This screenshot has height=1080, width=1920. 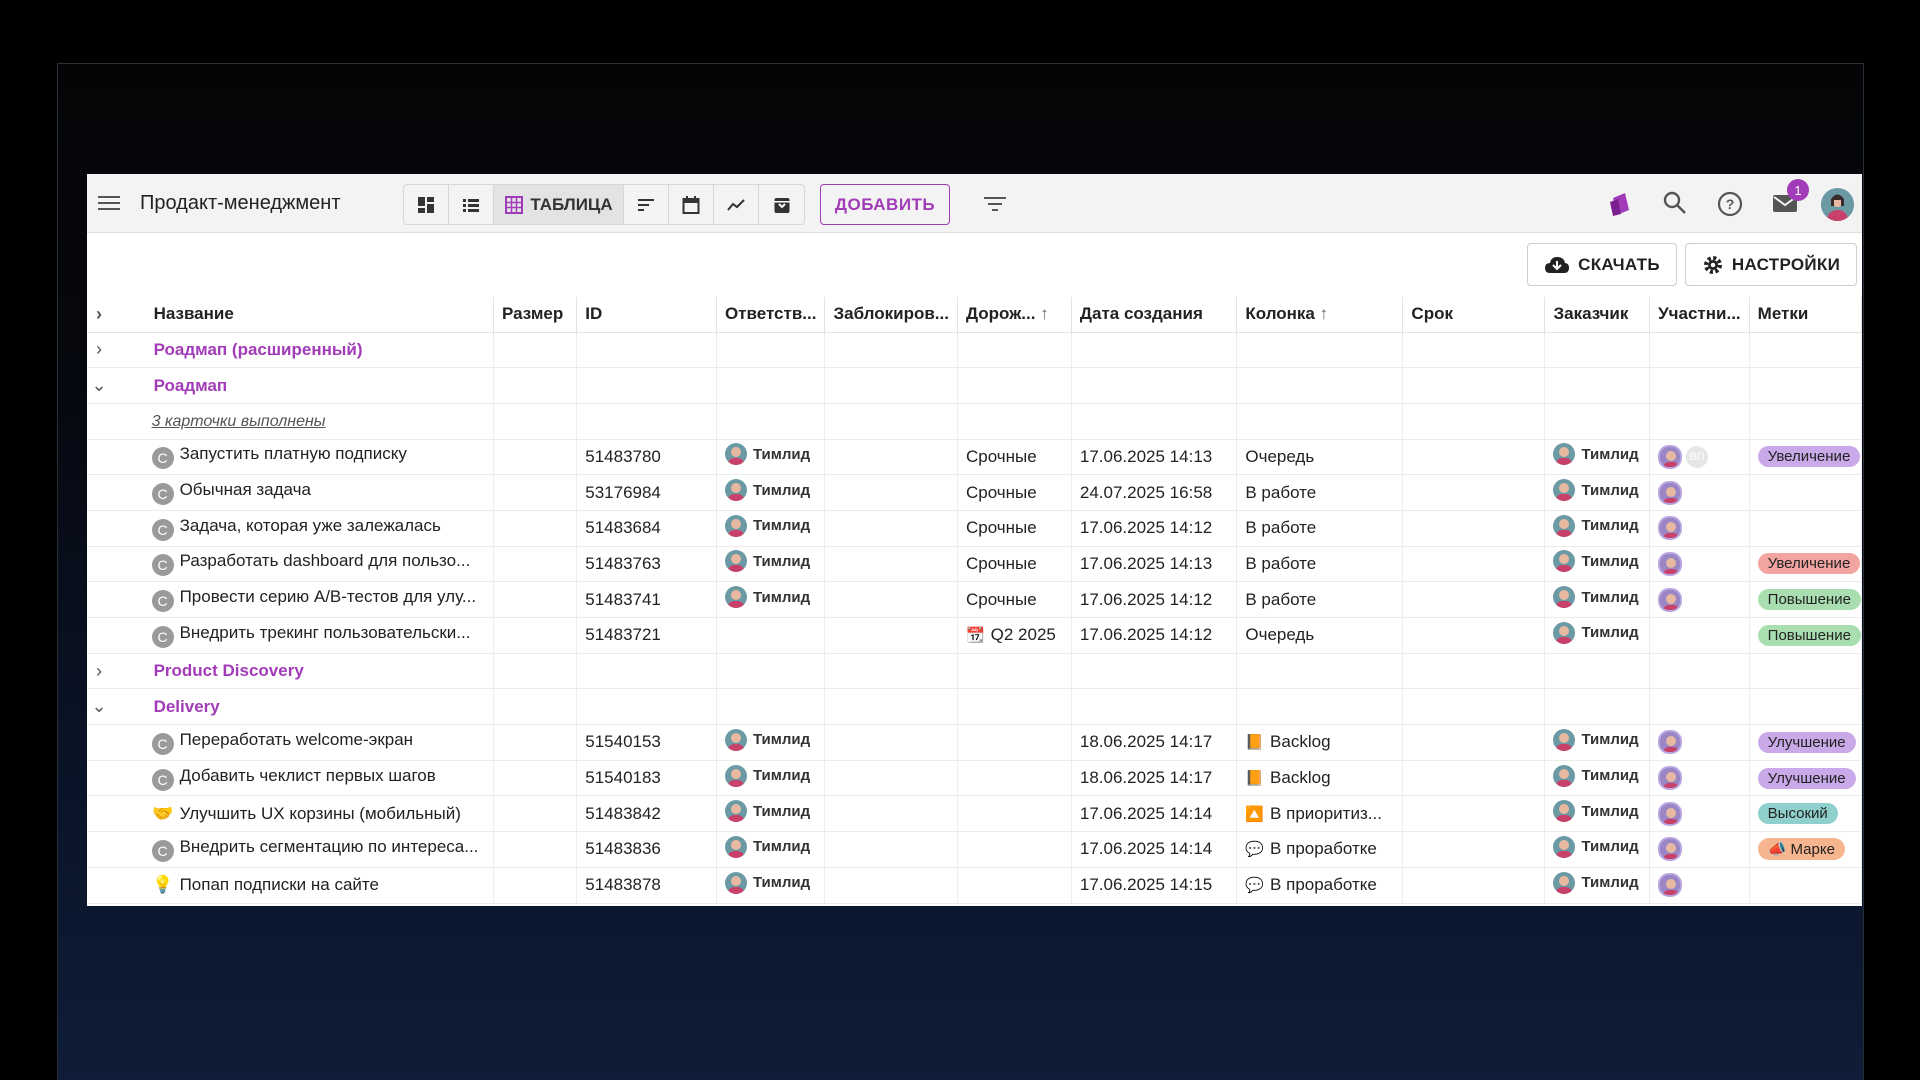 What do you see at coordinates (1809, 457) in the screenshot?
I see `tag-chip: Увеличение` at bounding box center [1809, 457].